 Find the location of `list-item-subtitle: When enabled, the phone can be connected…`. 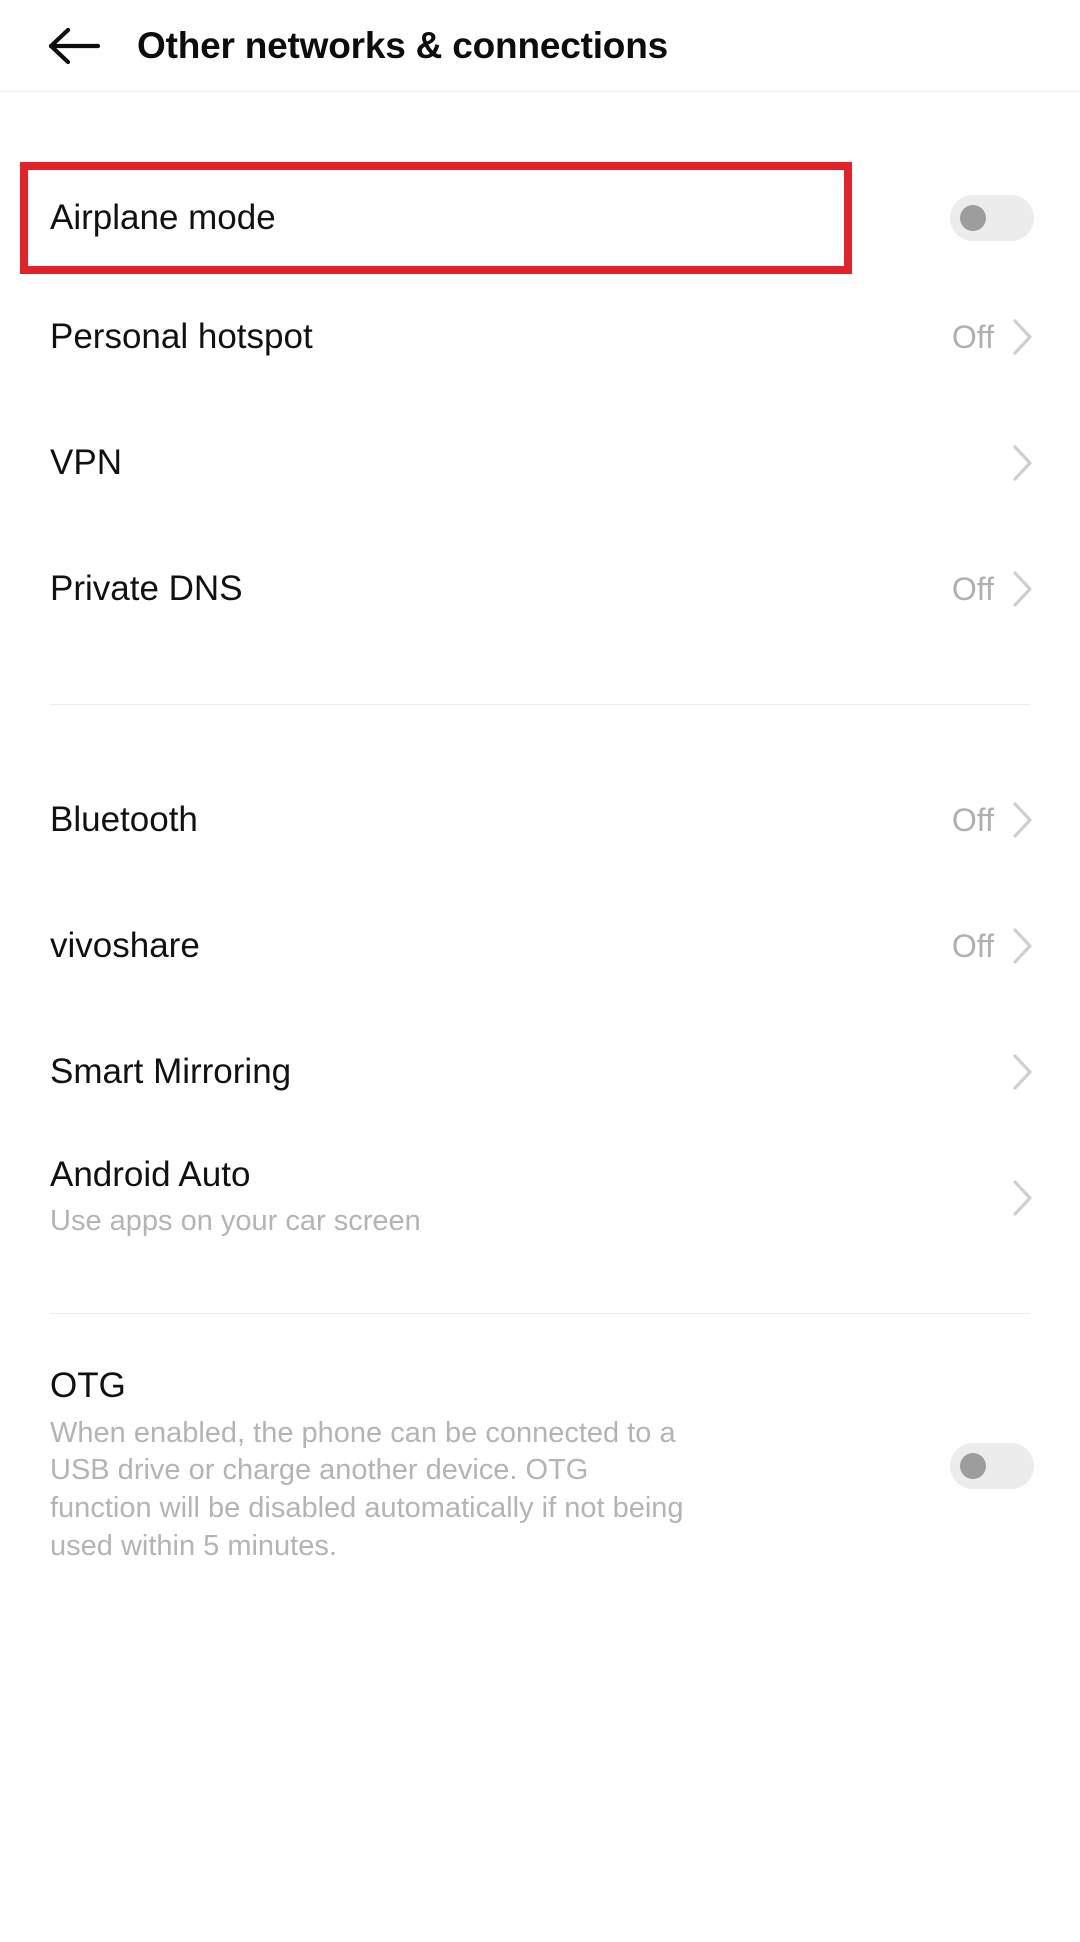

list-item-subtitle: When enabled, the phone can be connected… is located at coordinates (367, 1489).